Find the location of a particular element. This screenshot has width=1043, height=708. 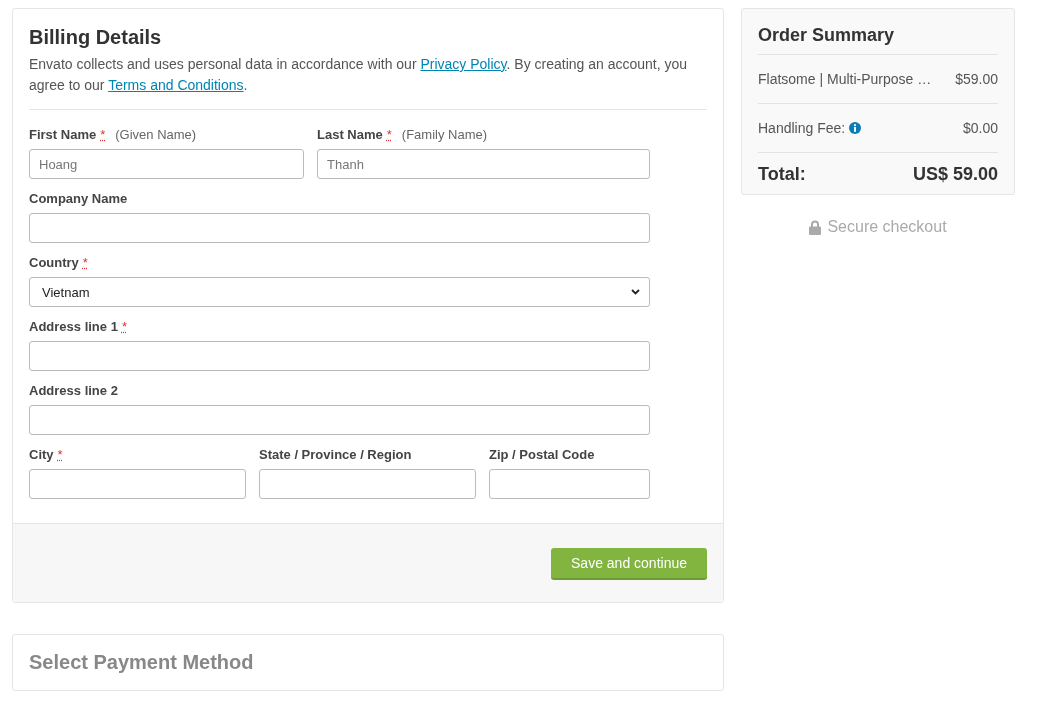

line-item-label: Handling Fee: is located at coordinates (802, 128).